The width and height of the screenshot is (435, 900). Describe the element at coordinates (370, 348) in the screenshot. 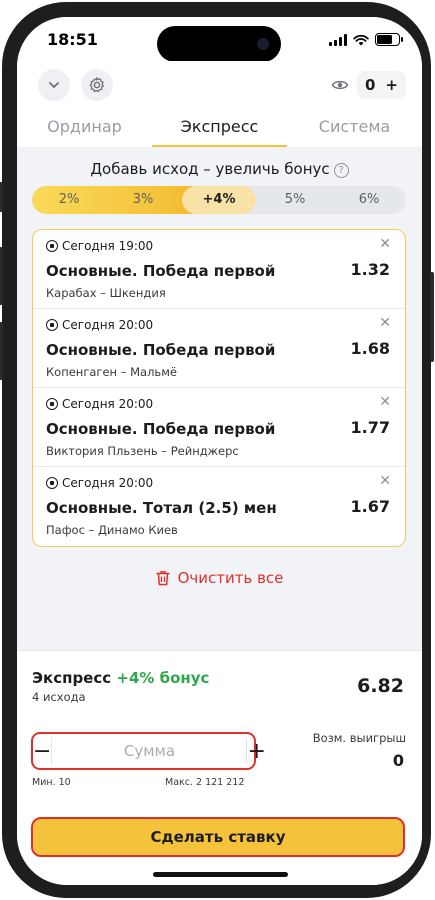

I see `event-odds: 1.68` at that location.